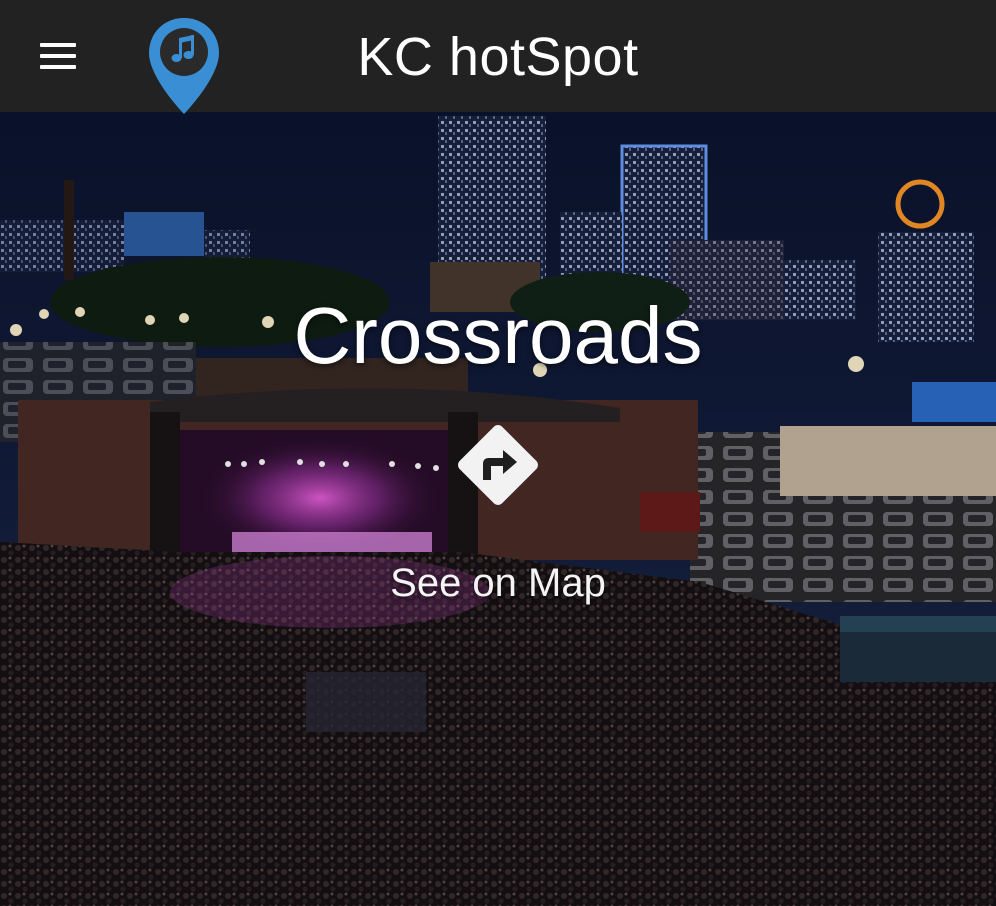  What do you see at coordinates (498, 335) in the screenshot?
I see `venue-name: Crossroads` at bounding box center [498, 335].